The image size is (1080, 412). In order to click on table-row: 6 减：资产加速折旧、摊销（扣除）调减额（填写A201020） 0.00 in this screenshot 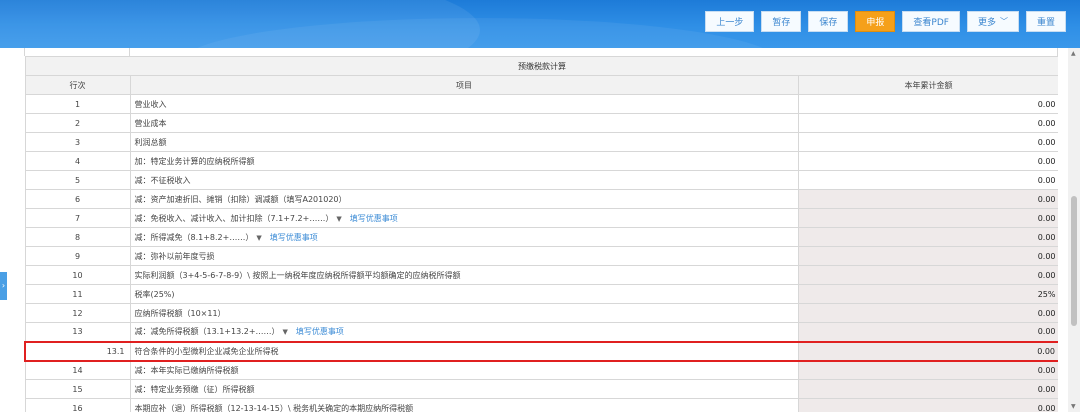, I will do `click(541, 199)`.